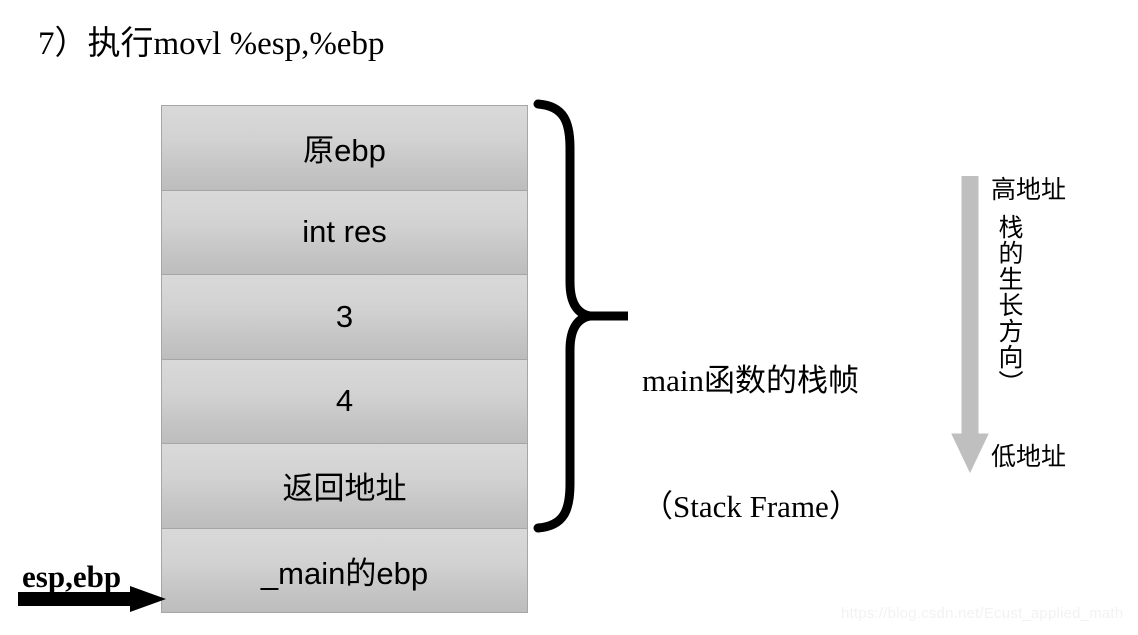 The width and height of the screenshot is (1138, 635). I want to click on stack-cell-label: int res, so click(344, 232).